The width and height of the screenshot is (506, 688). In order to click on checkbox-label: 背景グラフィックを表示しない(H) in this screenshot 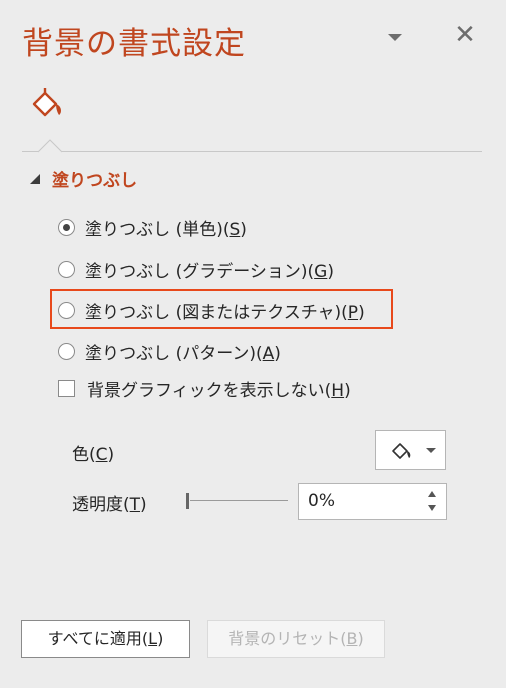, I will do `click(219, 391)`.